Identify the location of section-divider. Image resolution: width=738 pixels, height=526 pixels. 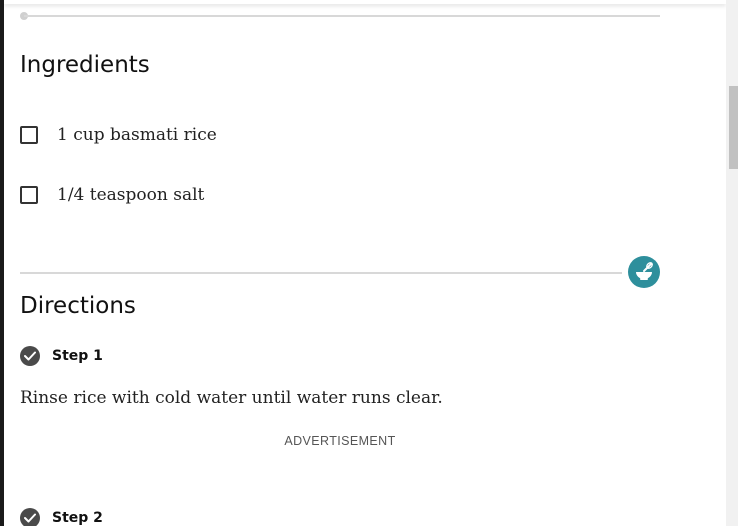
(321, 273).